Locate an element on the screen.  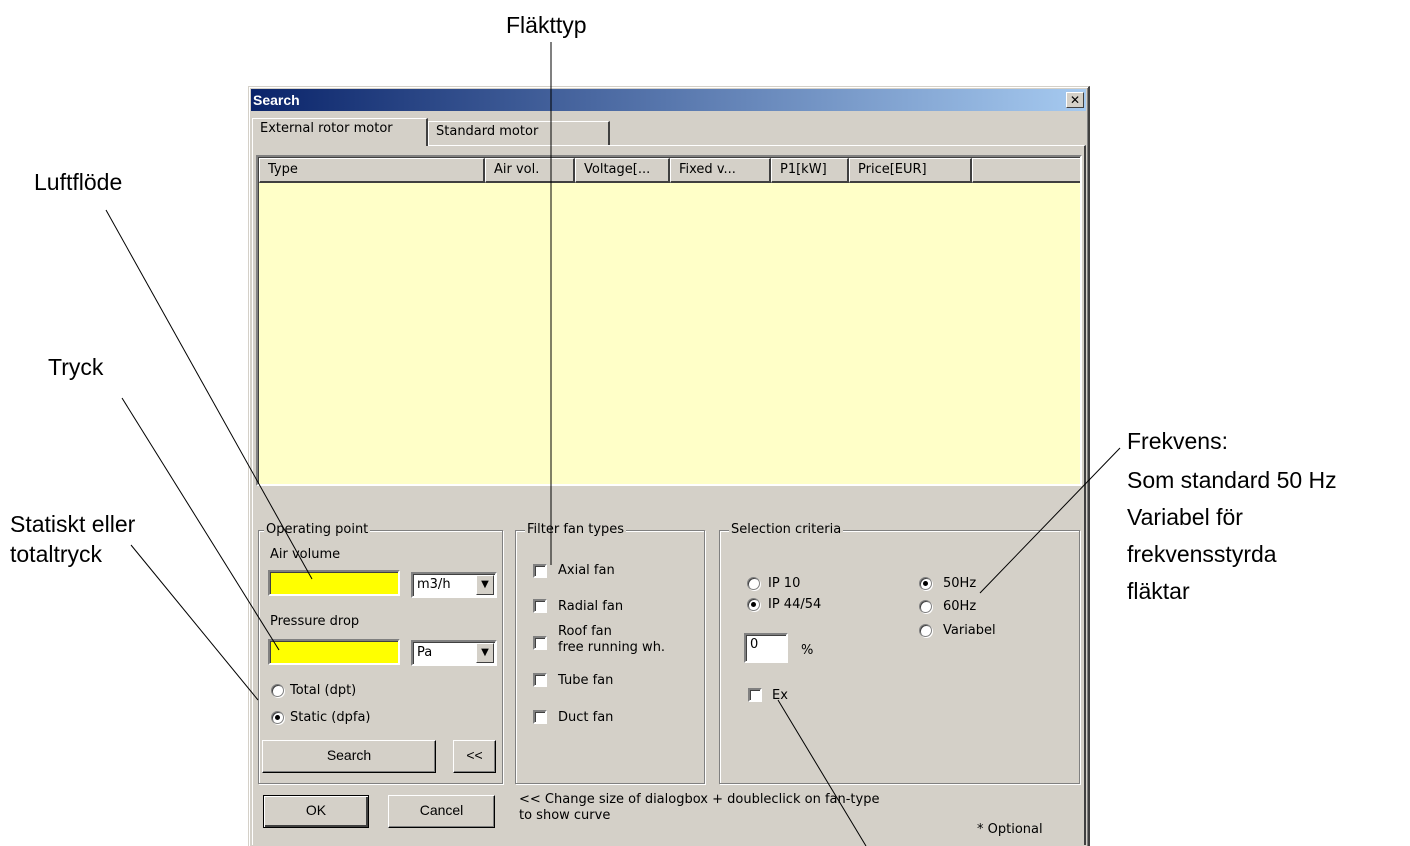
pressure-drop-unit-value: Pa is located at coordinates (425, 652).